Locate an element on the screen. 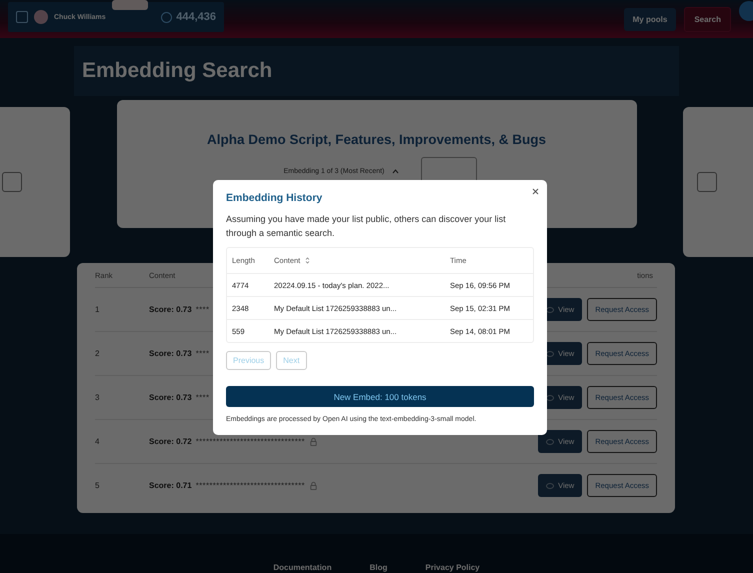 The width and height of the screenshot is (753, 573). score-text: Score: 0.72 is located at coordinates (170, 441).